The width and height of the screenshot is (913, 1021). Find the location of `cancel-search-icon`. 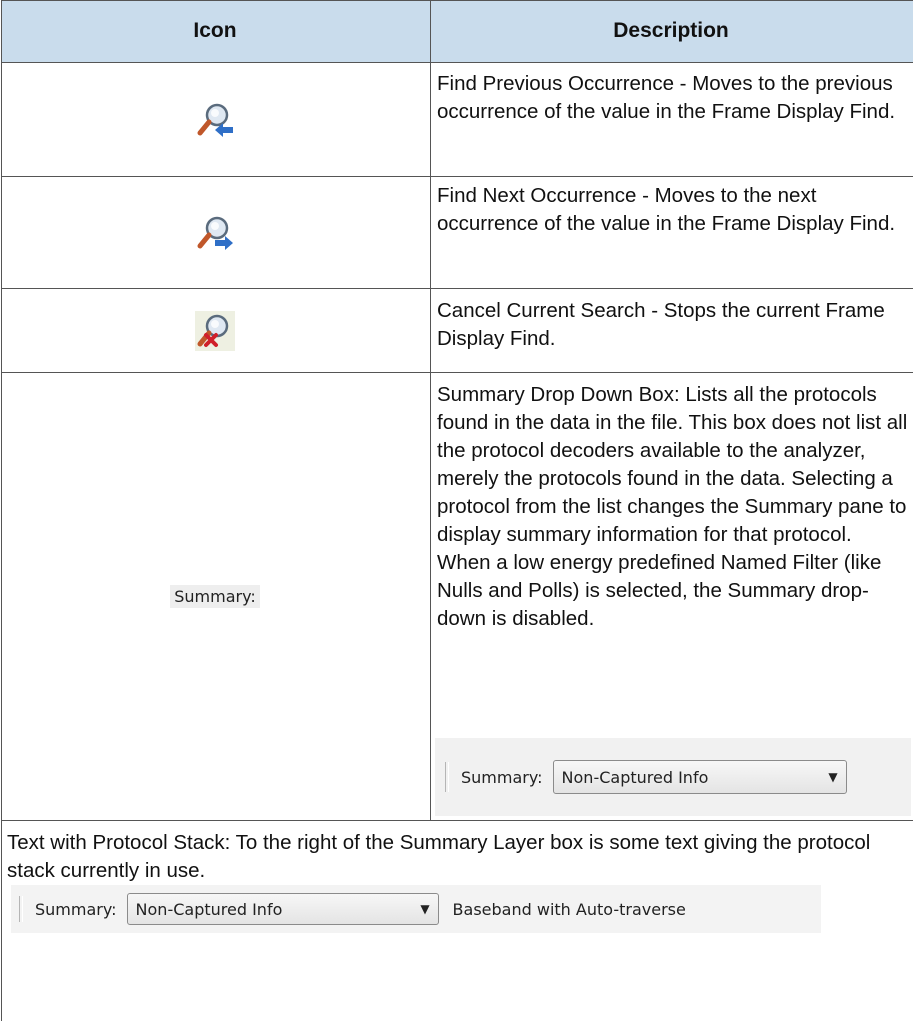

cancel-search-icon is located at coordinates (215, 330).